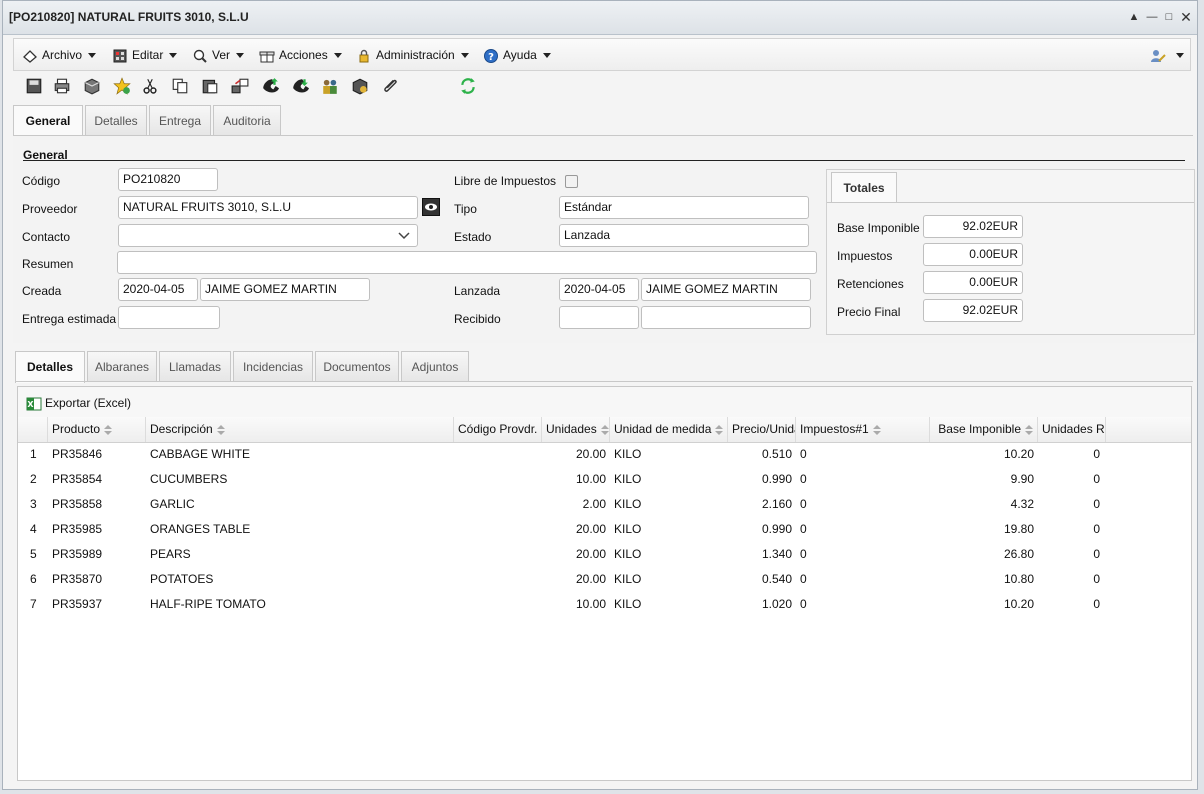 This screenshot has width=1204, height=794. Describe the element at coordinates (78, 403) in the screenshot. I see `export-excel-button: X Exportar (Excel)` at that location.